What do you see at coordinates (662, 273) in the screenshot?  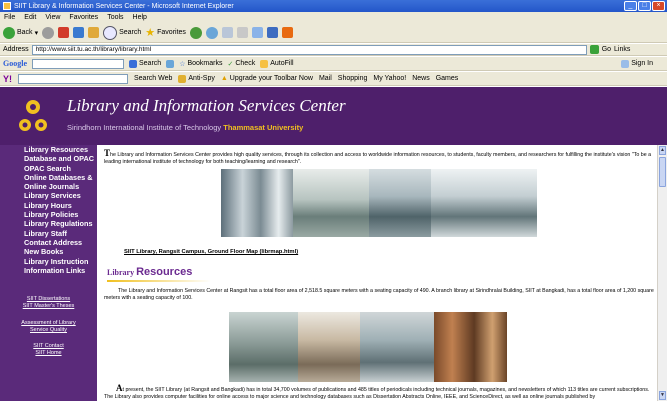 I see `vertical-scrollbar: ▲ ▼` at bounding box center [662, 273].